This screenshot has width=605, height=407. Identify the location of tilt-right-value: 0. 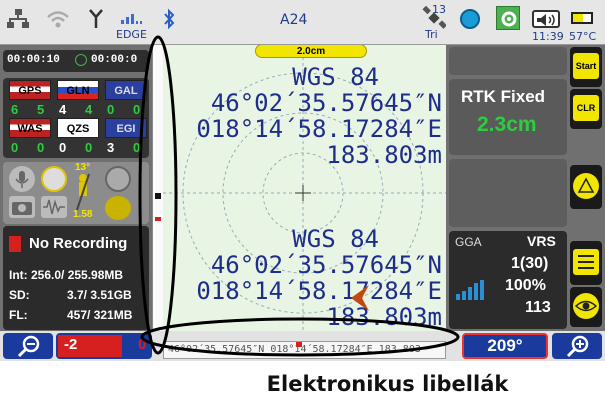
(142, 344).